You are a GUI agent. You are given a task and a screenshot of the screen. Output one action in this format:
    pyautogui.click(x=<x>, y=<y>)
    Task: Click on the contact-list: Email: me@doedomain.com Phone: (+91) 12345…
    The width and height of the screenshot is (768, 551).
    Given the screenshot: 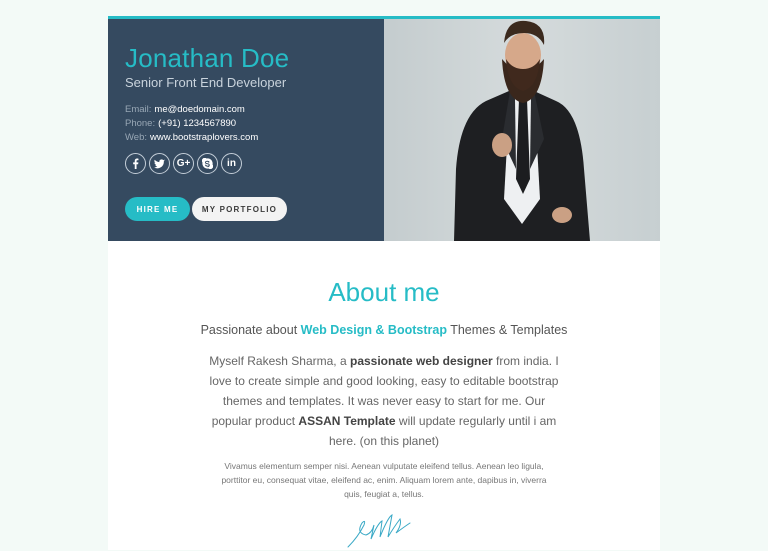 What is the action you would take?
    pyautogui.click(x=191, y=124)
    